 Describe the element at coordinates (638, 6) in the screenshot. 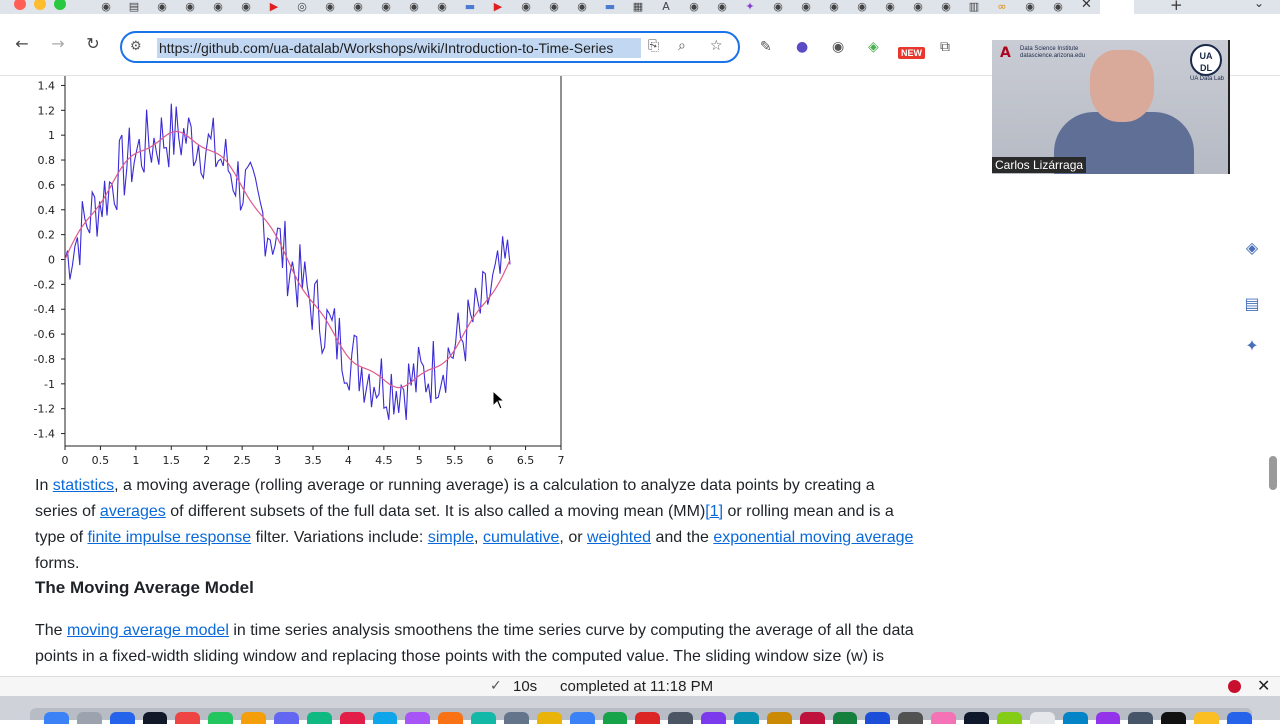

I see `printer-icon: ▦` at that location.